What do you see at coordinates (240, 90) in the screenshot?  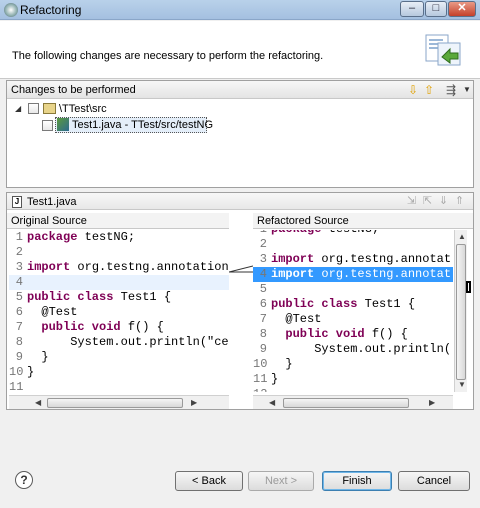 I see `changes-panel-header: Changes to be performed ⇩ ⇧ ⇶ ▼` at bounding box center [240, 90].